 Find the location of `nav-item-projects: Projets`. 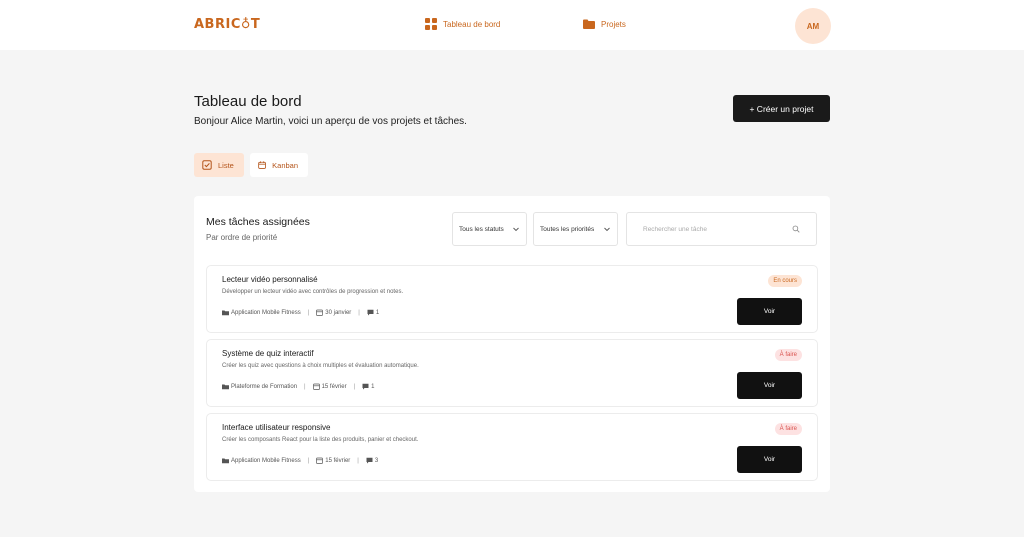

nav-item-projects: Projets is located at coordinates (604, 24).